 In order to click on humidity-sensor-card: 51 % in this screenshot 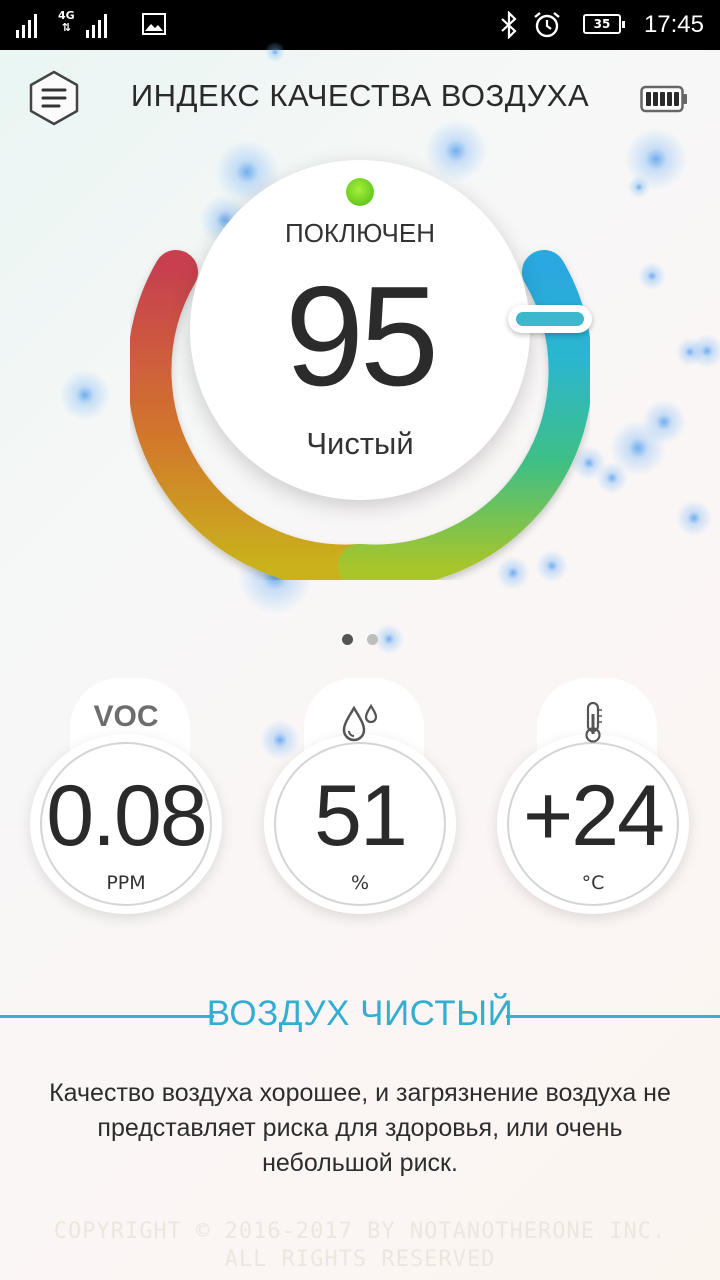, I will do `click(364, 798)`.